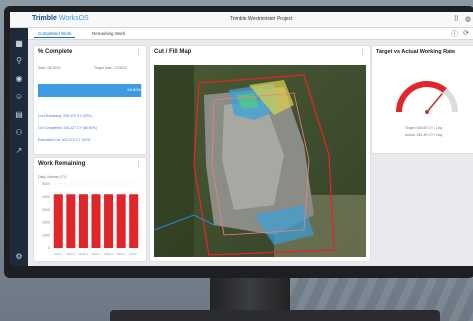 The image size is (473, 321). I want to click on users-icon: ⚇, so click(19, 133).